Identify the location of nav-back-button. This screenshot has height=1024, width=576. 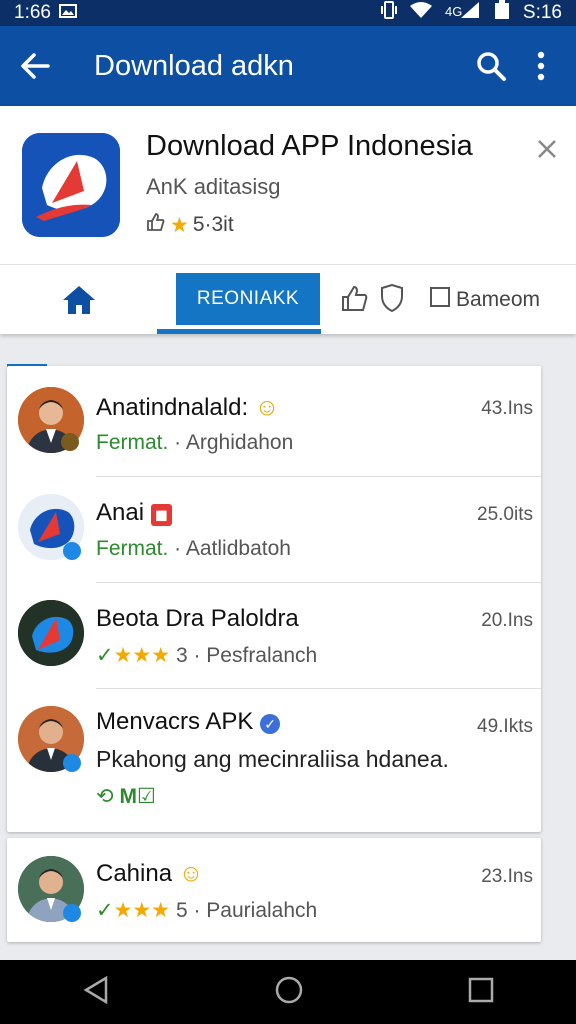
(96, 992).